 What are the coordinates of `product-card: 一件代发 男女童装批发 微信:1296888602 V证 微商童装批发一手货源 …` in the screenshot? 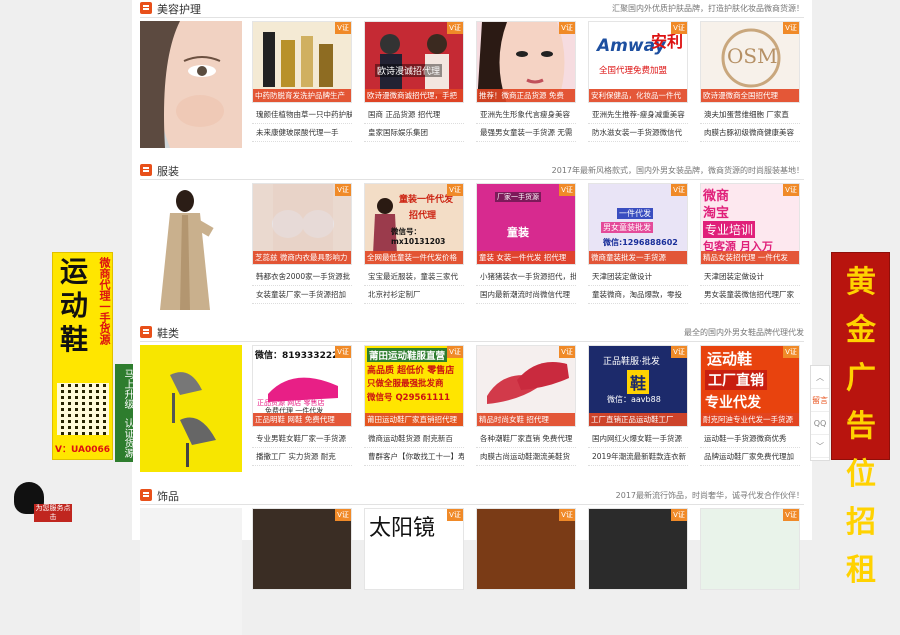 It's located at (638, 243).